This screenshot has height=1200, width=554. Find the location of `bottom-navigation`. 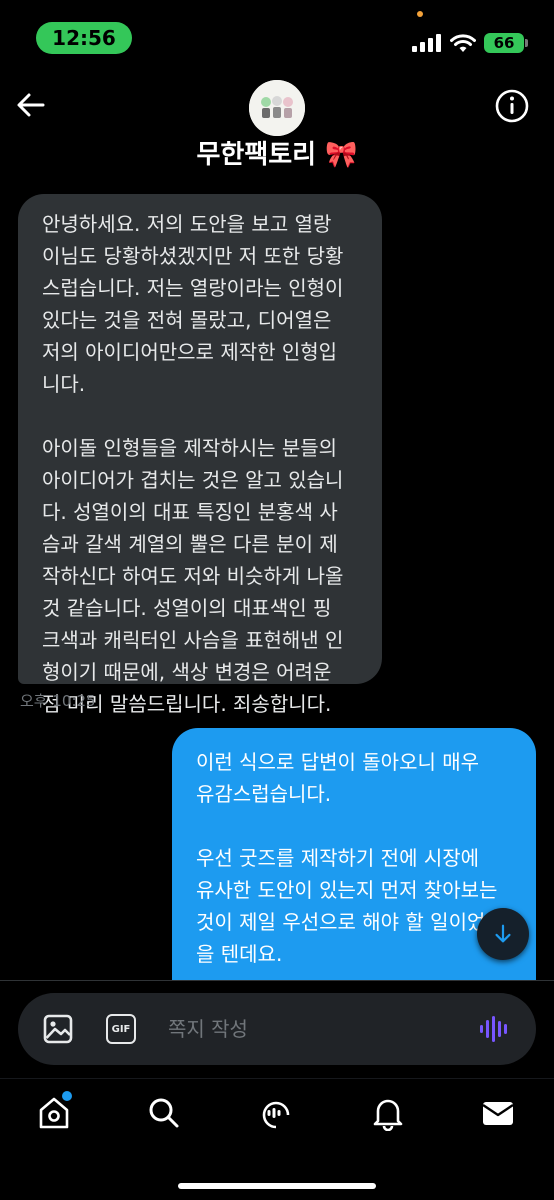

bottom-navigation is located at coordinates (277, 1139).